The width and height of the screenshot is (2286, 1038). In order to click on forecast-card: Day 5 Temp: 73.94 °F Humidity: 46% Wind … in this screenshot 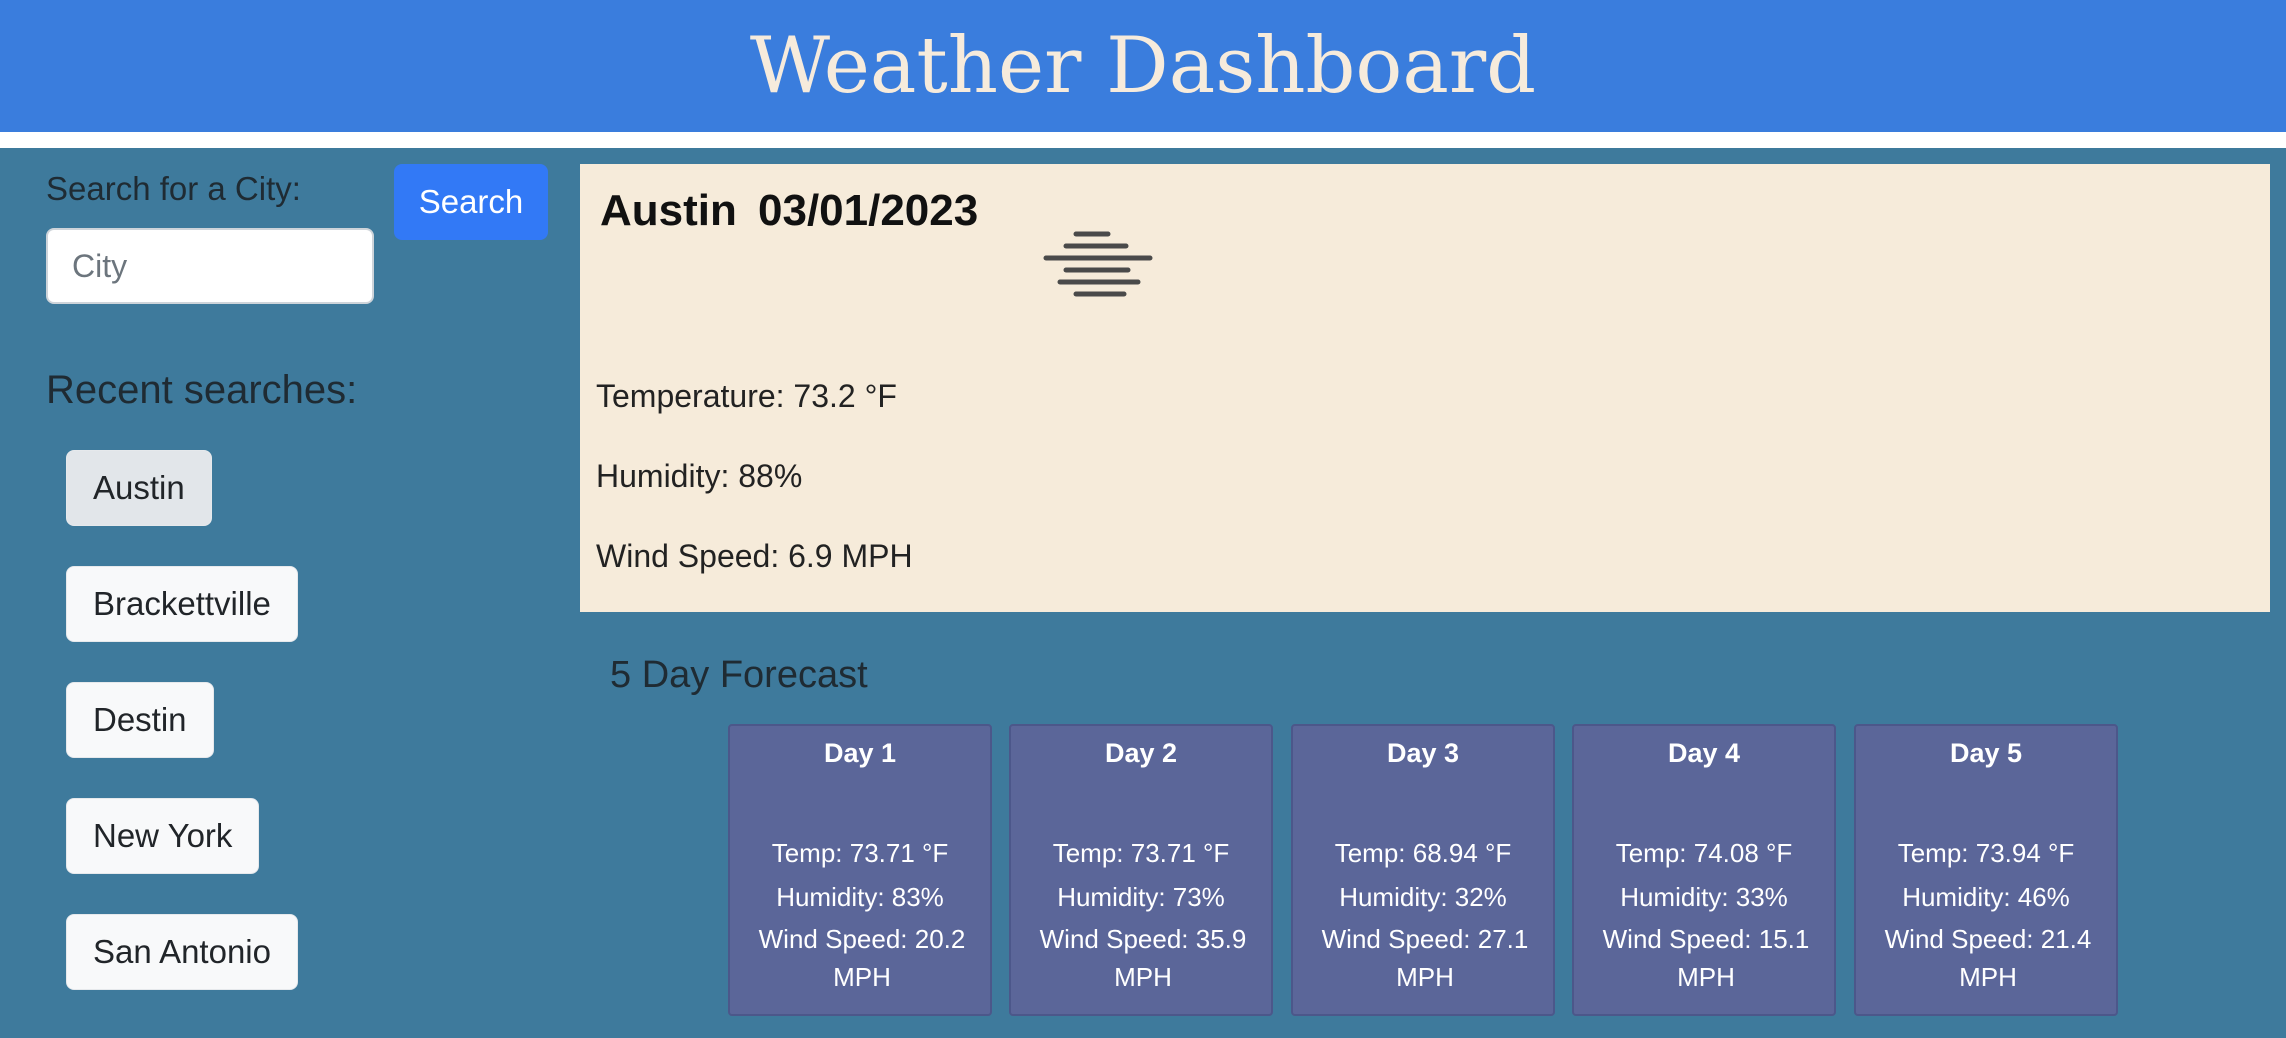, I will do `click(1986, 870)`.